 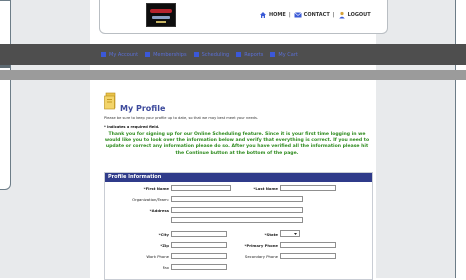 I want to click on contact-link: CONTACT, so click(x=317, y=15).